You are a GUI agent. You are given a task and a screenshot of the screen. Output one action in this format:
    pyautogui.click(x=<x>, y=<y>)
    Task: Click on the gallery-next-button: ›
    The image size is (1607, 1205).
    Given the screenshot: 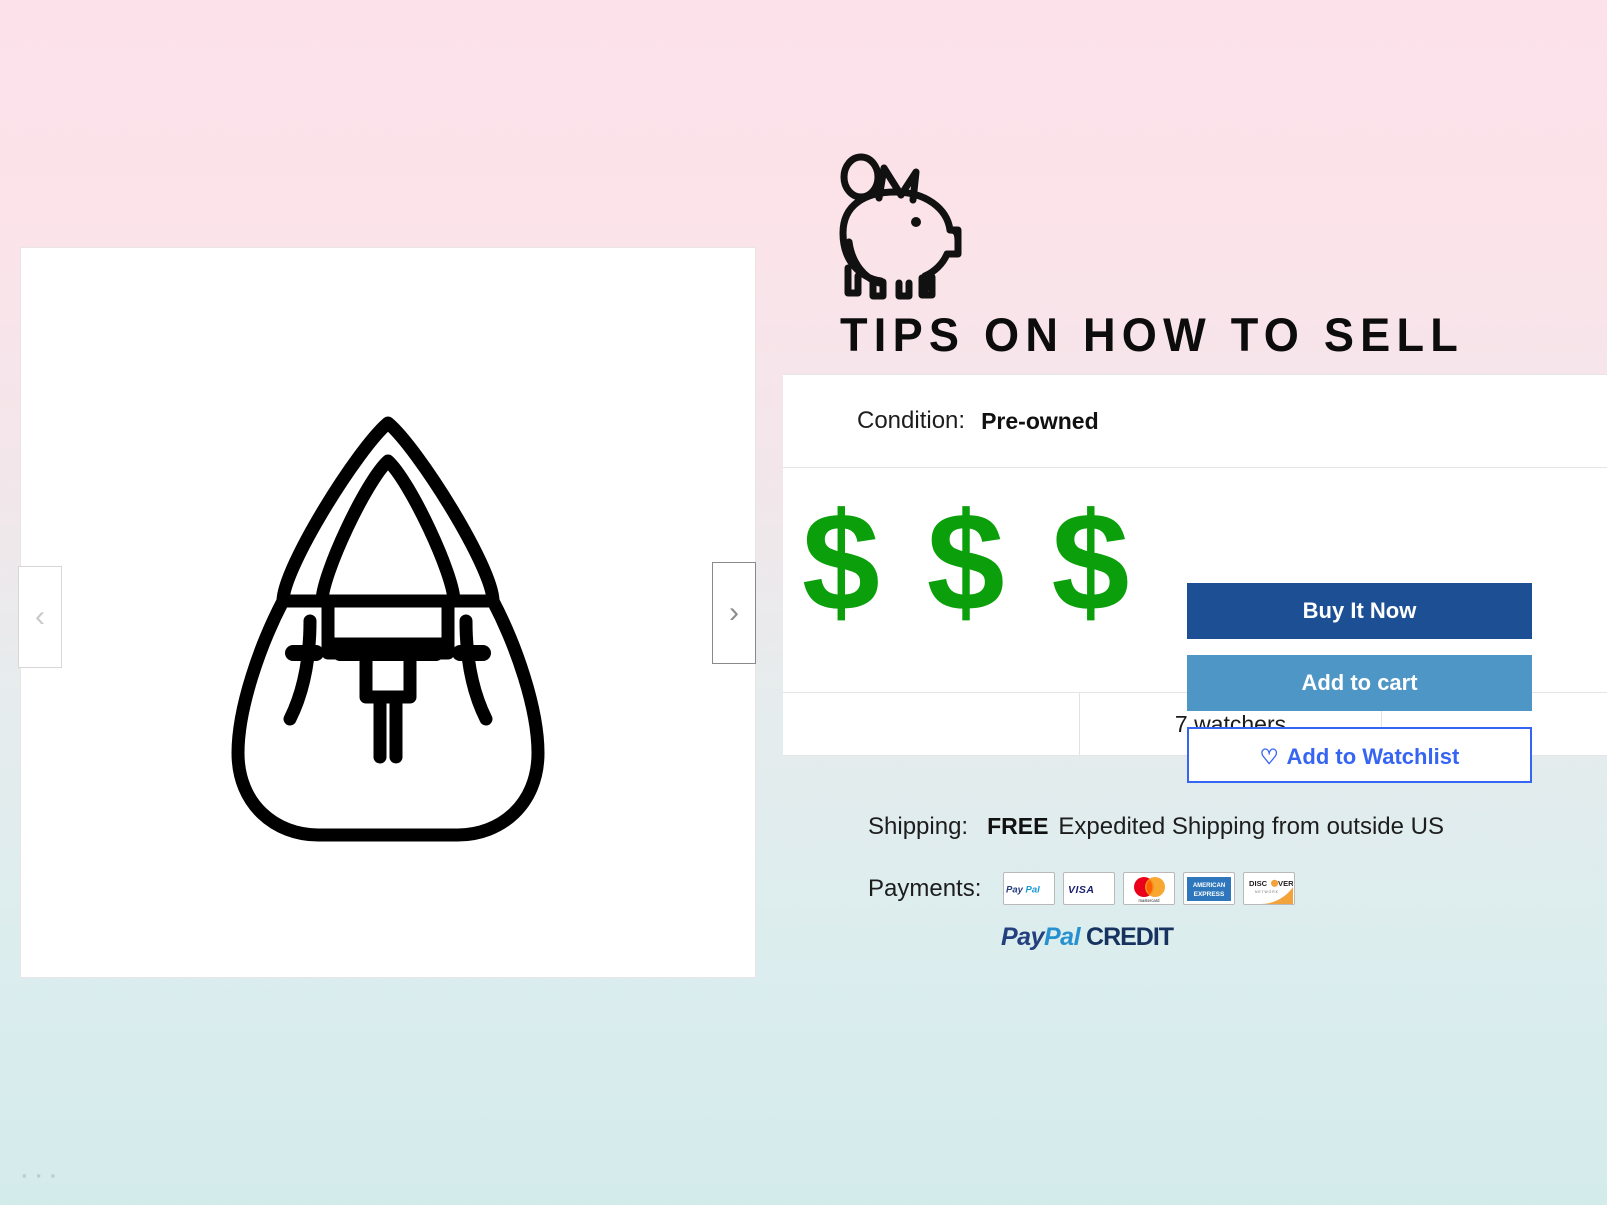 What is the action you would take?
    pyautogui.click(x=734, y=613)
    